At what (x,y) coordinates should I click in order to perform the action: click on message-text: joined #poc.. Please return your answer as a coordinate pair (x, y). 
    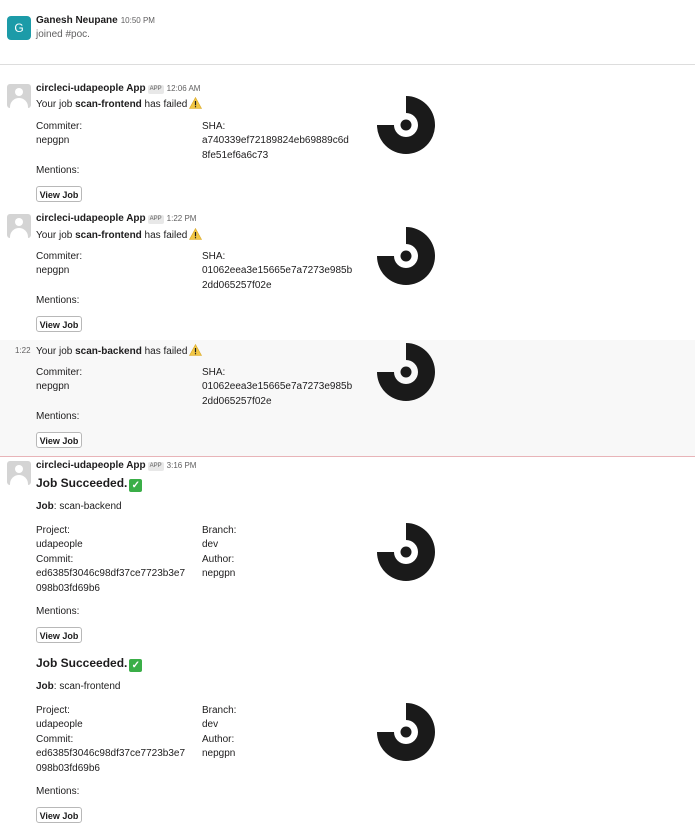
    Looking at the image, I should click on (63, 34).